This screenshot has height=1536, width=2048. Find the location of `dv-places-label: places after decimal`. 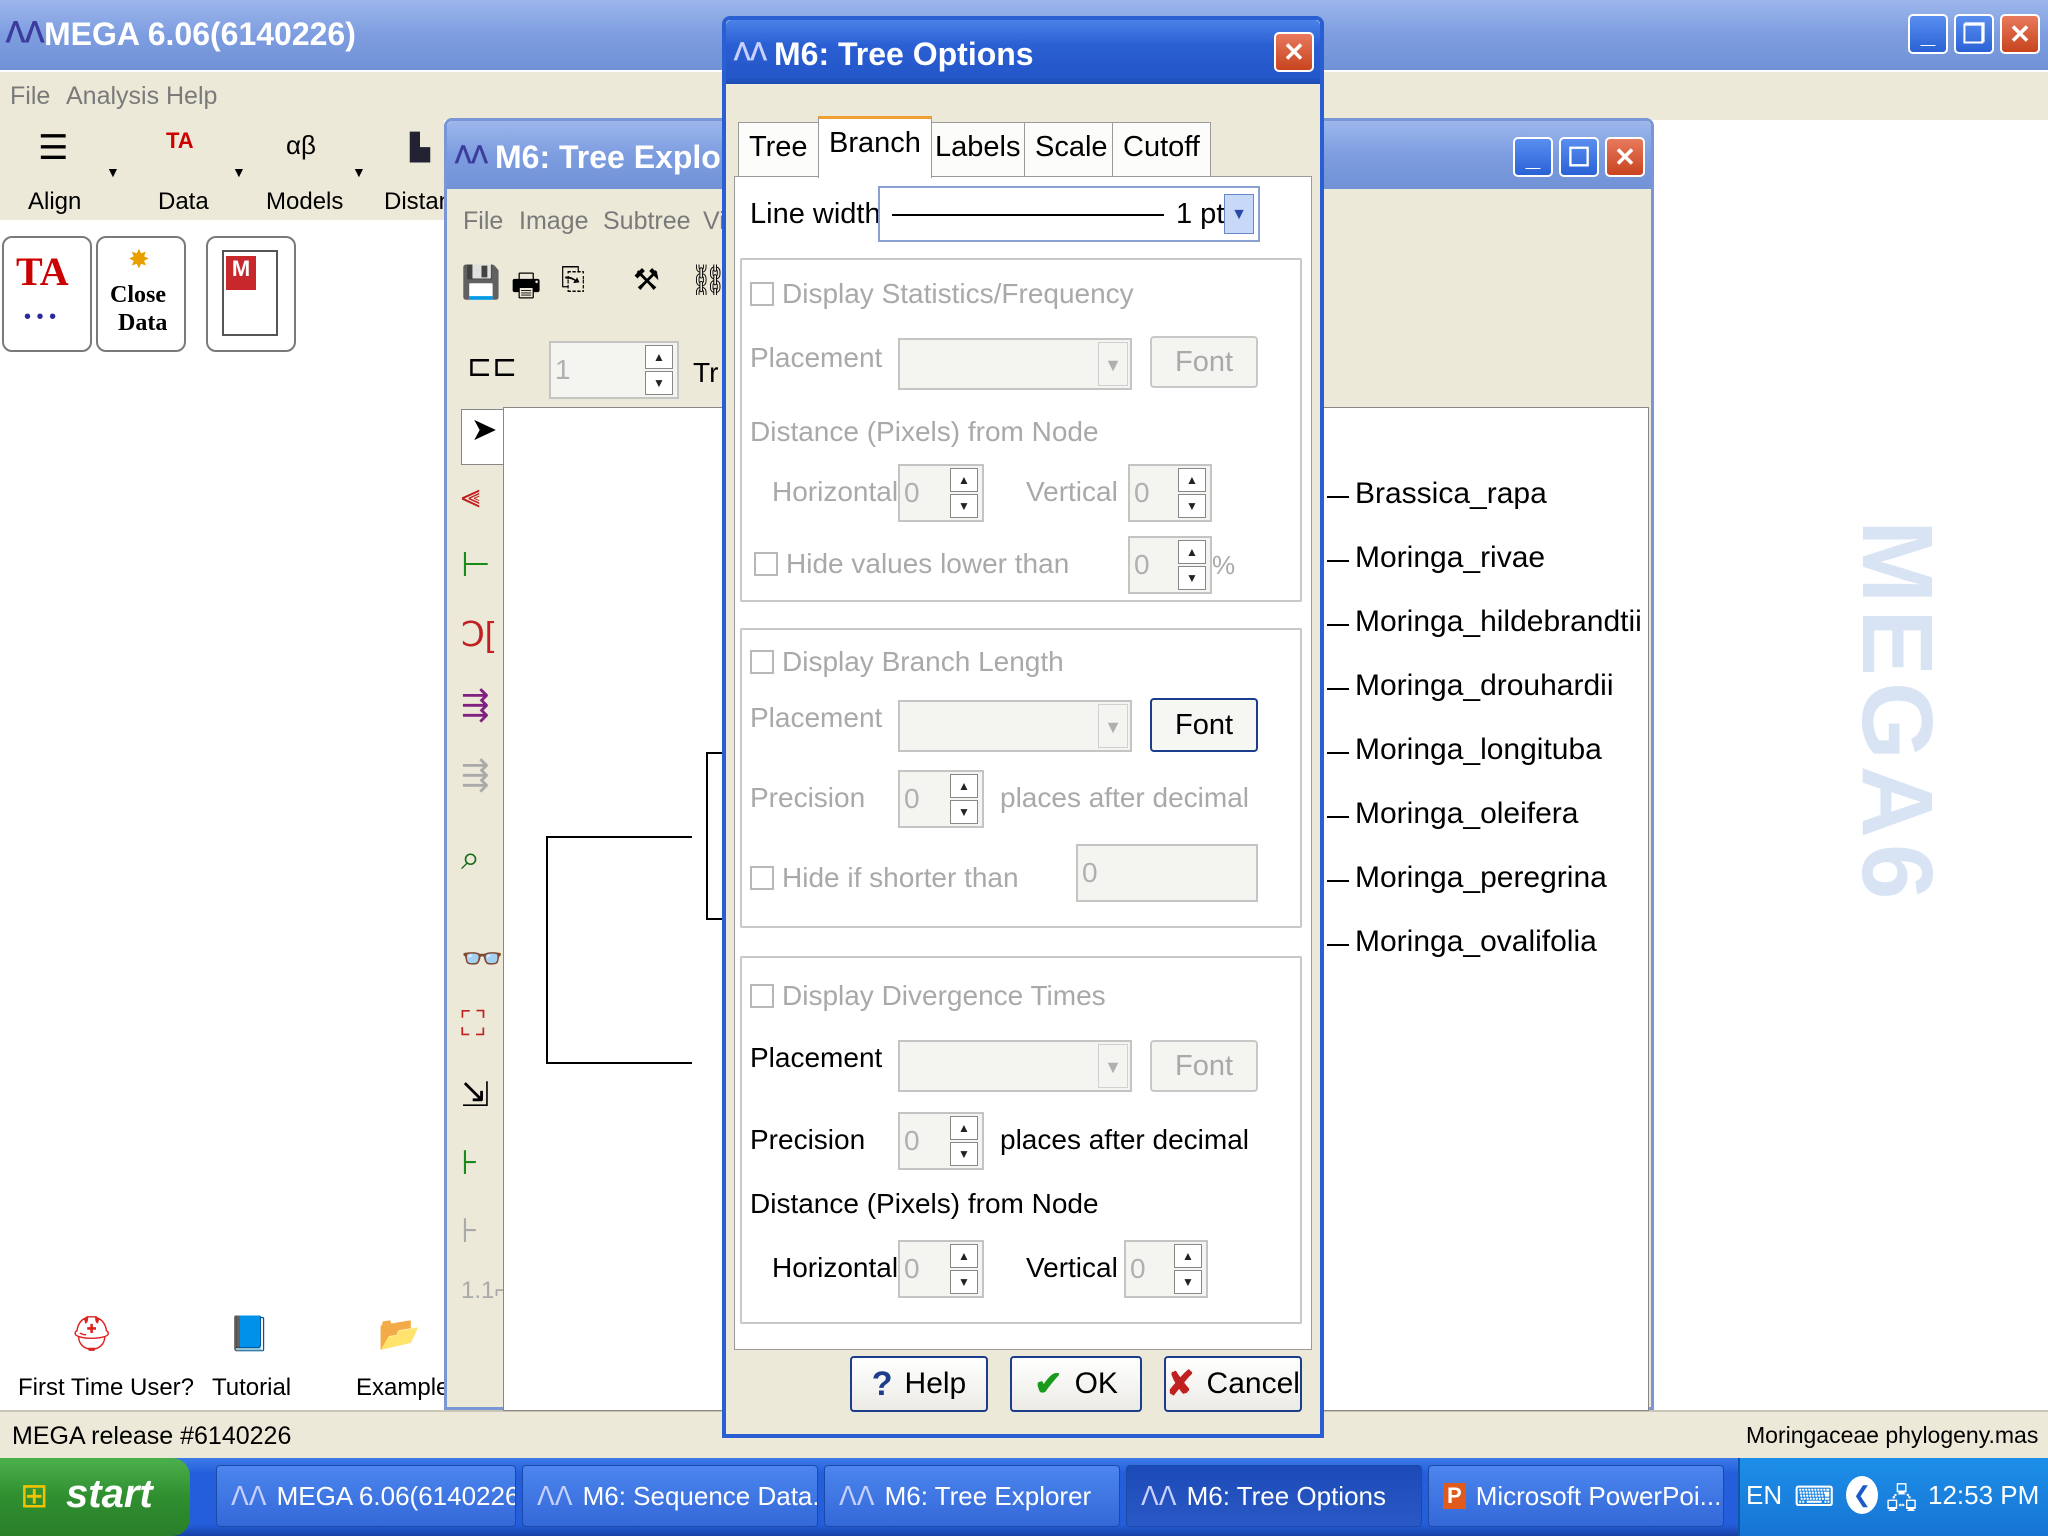

dv-places-label: places after decimal is located at coordinates (1125, 1139).